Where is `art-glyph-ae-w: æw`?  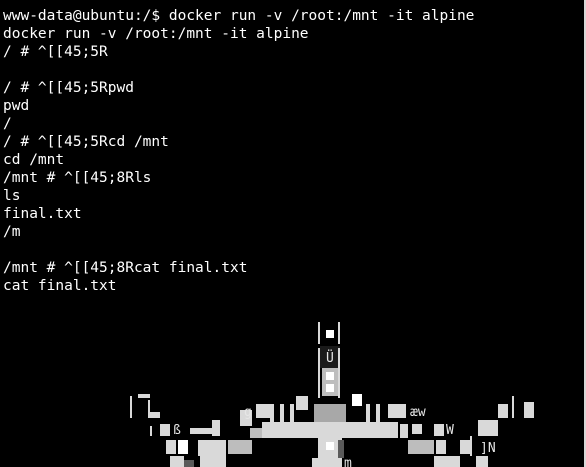 art-glyph-ae-w: æw is located at coordinates (418, 412).